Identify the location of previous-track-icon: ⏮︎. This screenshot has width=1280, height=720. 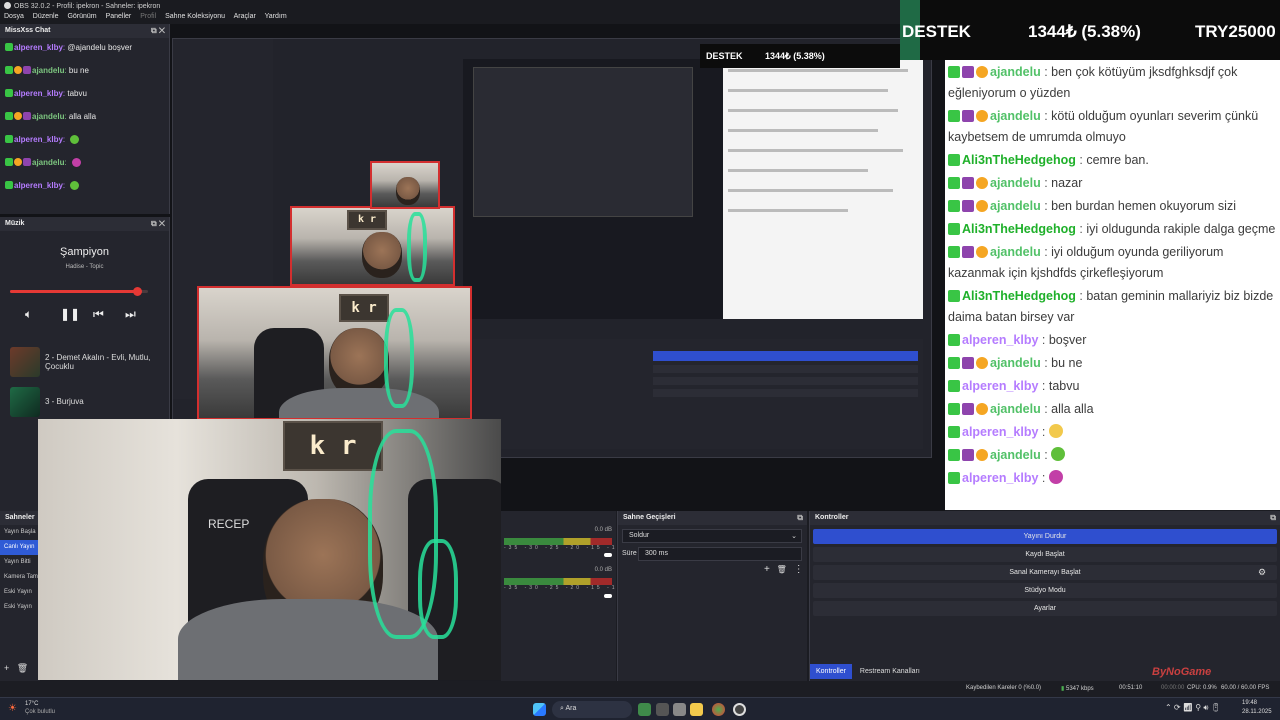
(98, 314).